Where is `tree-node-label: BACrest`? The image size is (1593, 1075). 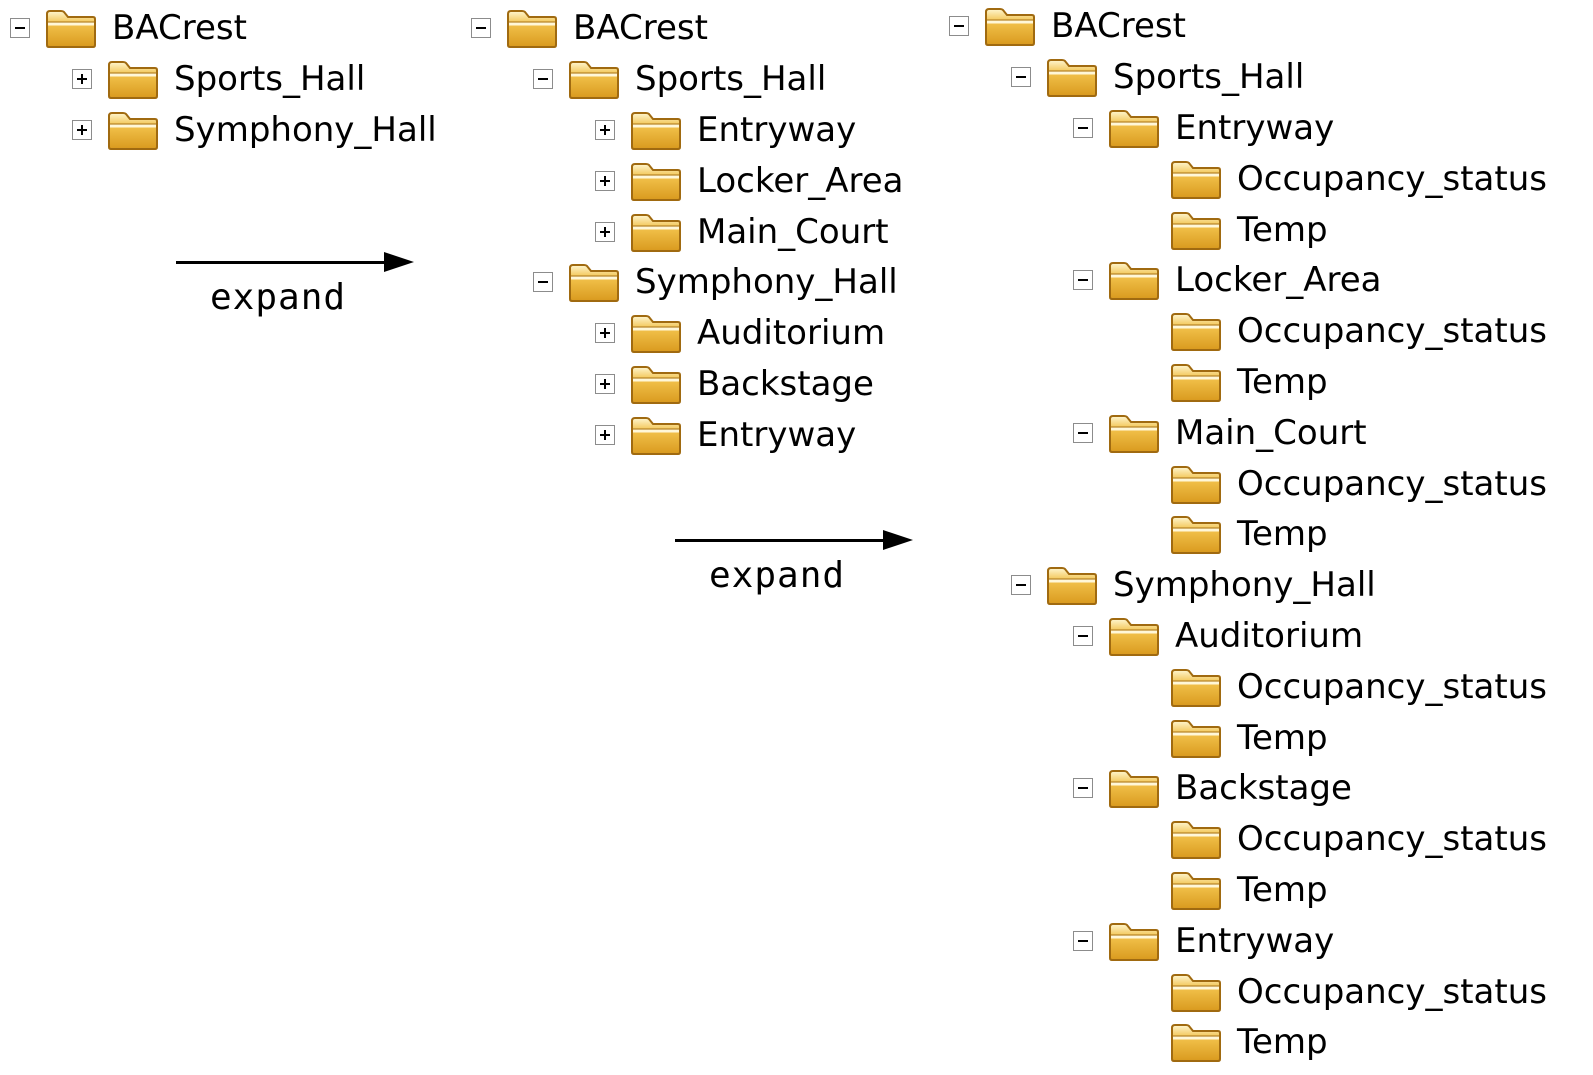
tree-node-label: BACrest is located at coordinates (1118, 26).